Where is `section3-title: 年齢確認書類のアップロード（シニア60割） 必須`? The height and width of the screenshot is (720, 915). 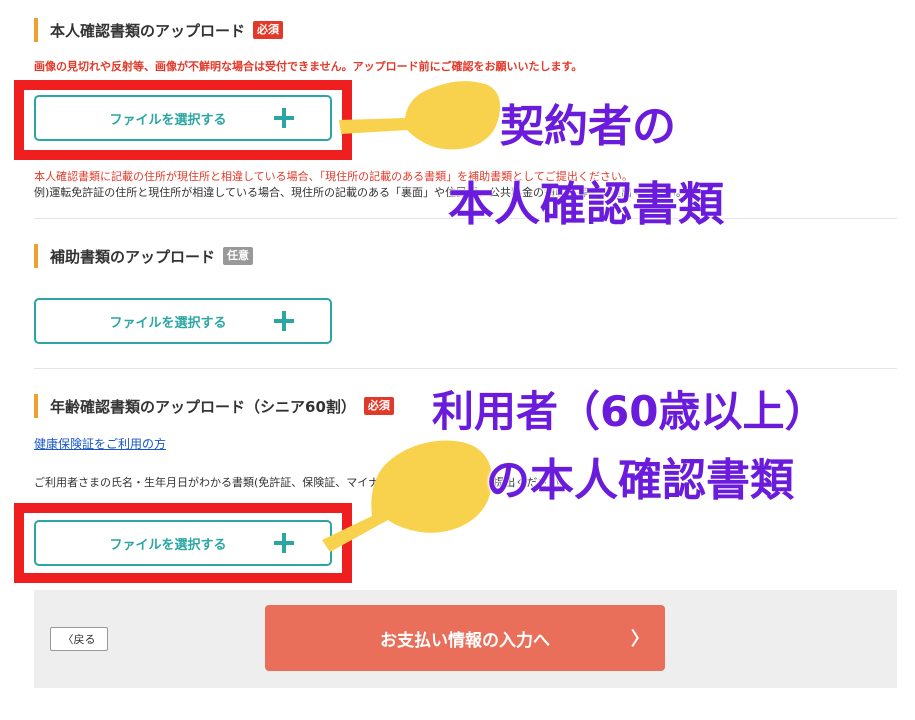
section3-title: 年齢確認書類のアップロード（シニア60割） 必須 is located at coordinates (214, 406).